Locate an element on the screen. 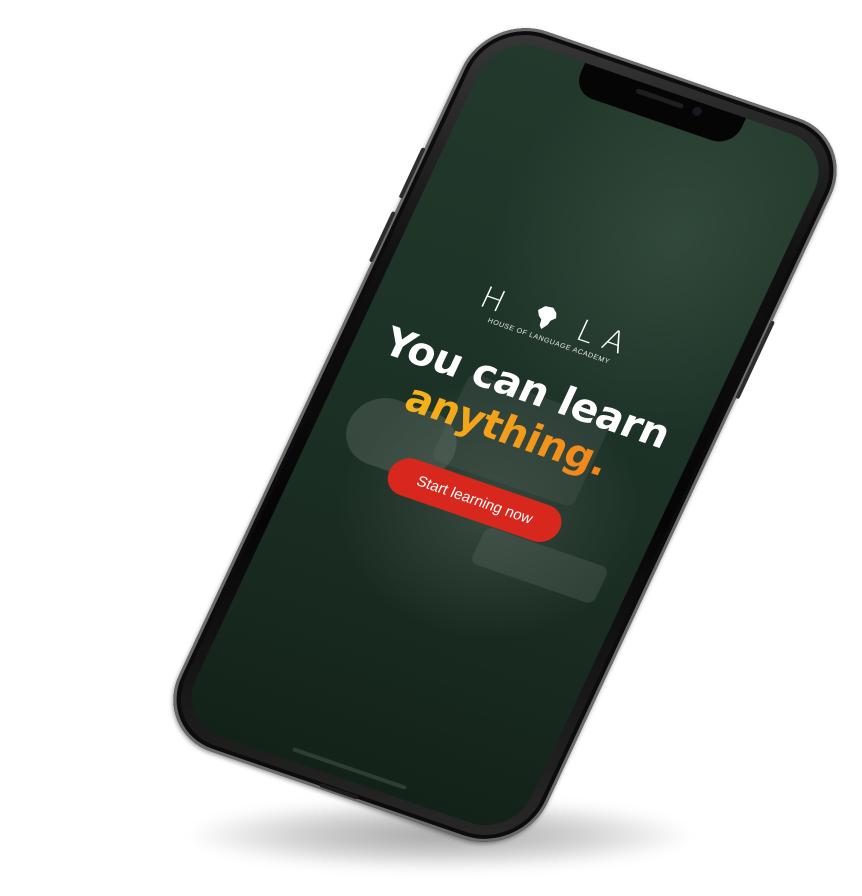 Image resolution: width=862 pixels, height=896 pixels. front-camera-icon is located at coordinates (697, 111).